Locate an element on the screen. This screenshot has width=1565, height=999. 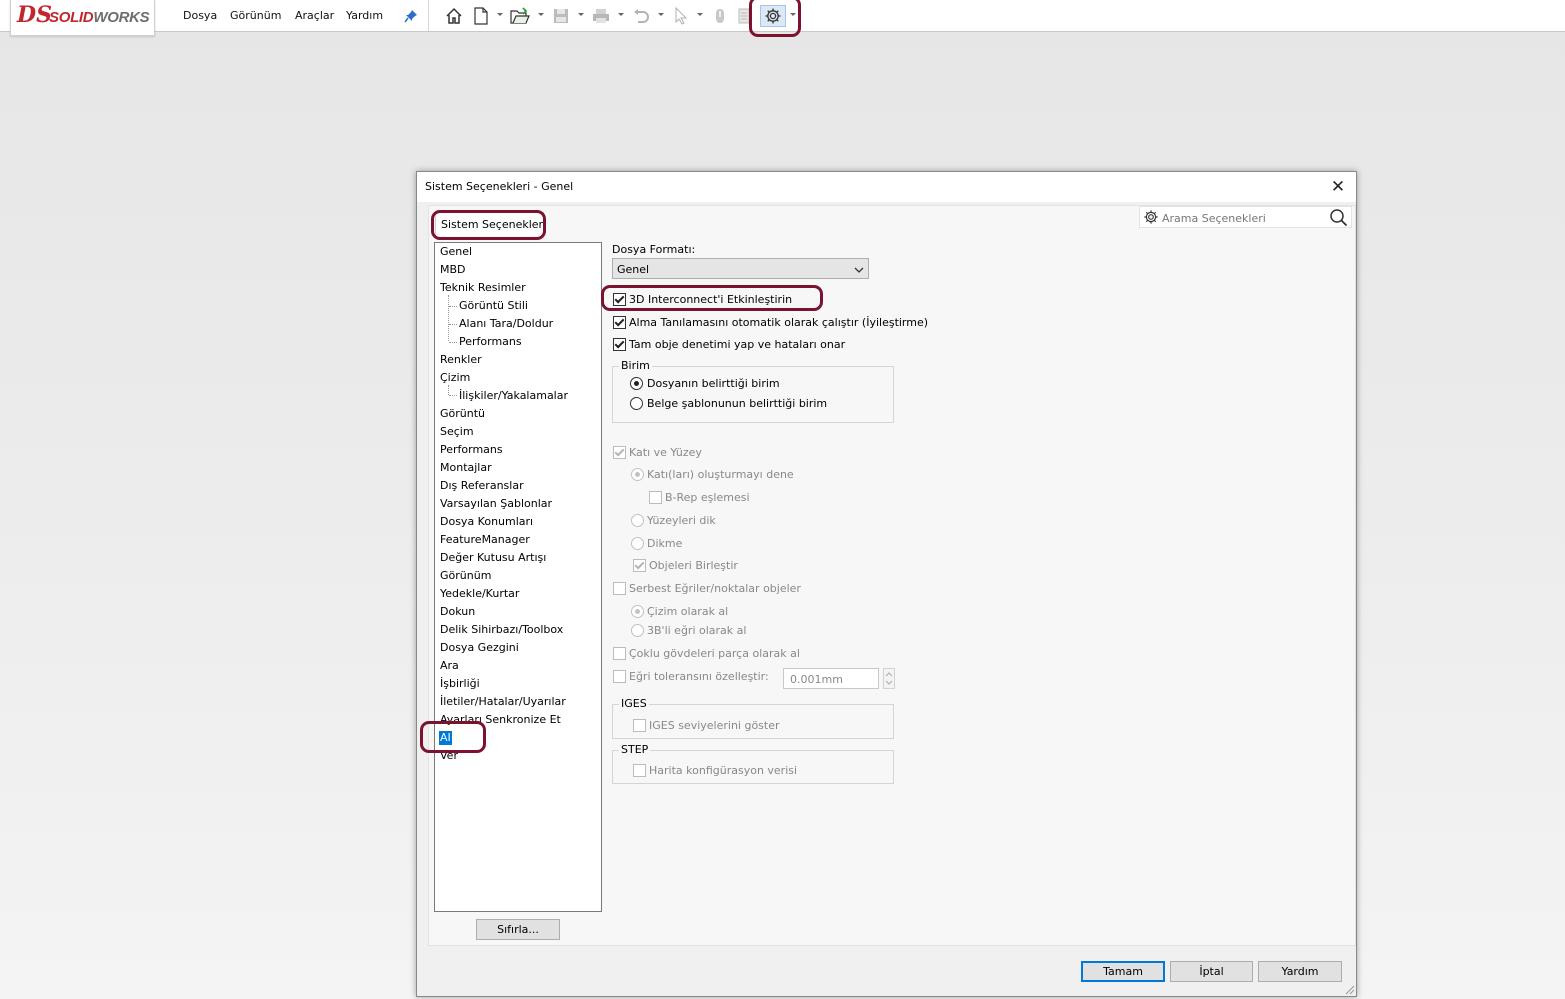
no-knit-radio is located at coordinates (637, 543).